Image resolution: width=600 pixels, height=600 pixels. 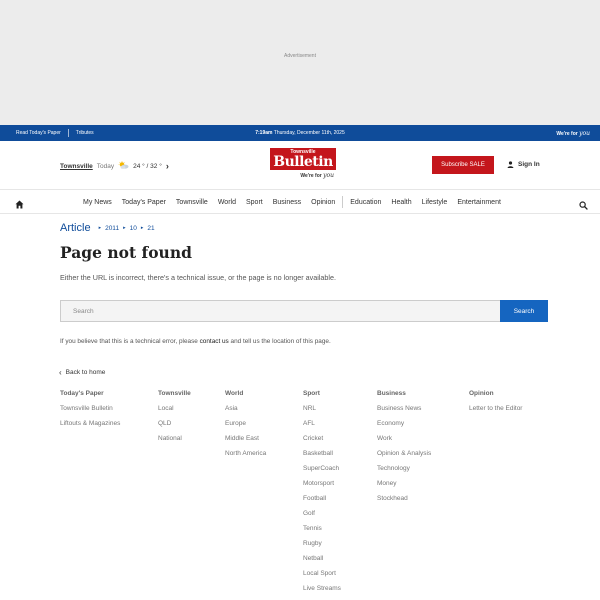 I want to click on footer-column-opinion: Opinion Letter to the Editor, so click(x=495, y=405).